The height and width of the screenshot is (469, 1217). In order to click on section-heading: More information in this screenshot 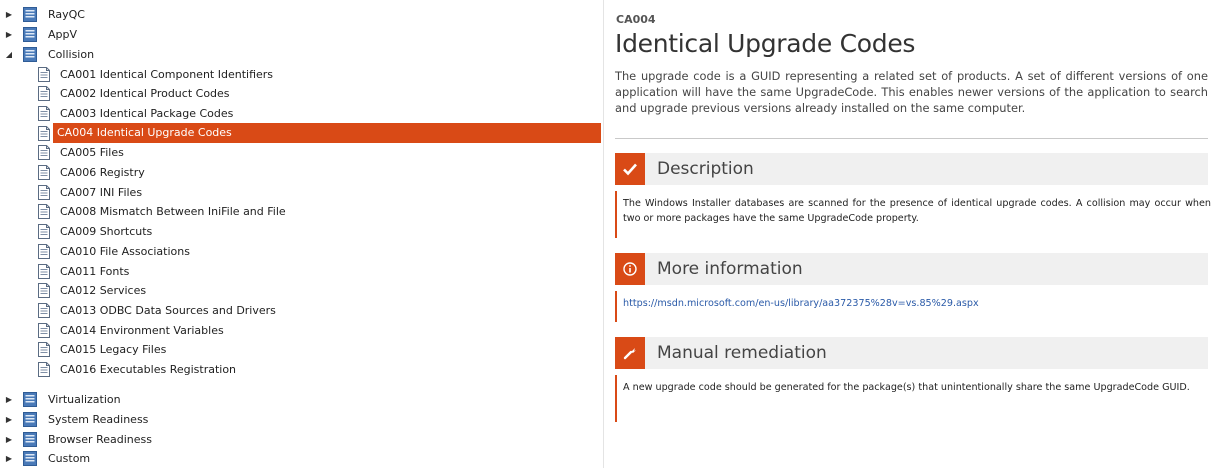, I will do `click(730, 269)`.